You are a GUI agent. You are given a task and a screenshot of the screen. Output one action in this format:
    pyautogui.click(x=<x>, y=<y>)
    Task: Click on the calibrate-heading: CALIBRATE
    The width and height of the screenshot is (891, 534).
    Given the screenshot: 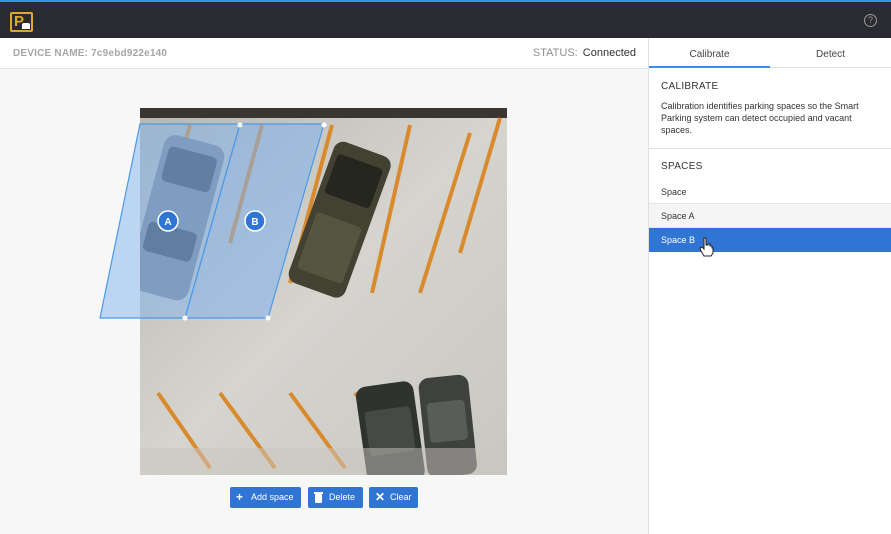 What is the action you would take?
    pyautogui.click(x=690, y=86)
    